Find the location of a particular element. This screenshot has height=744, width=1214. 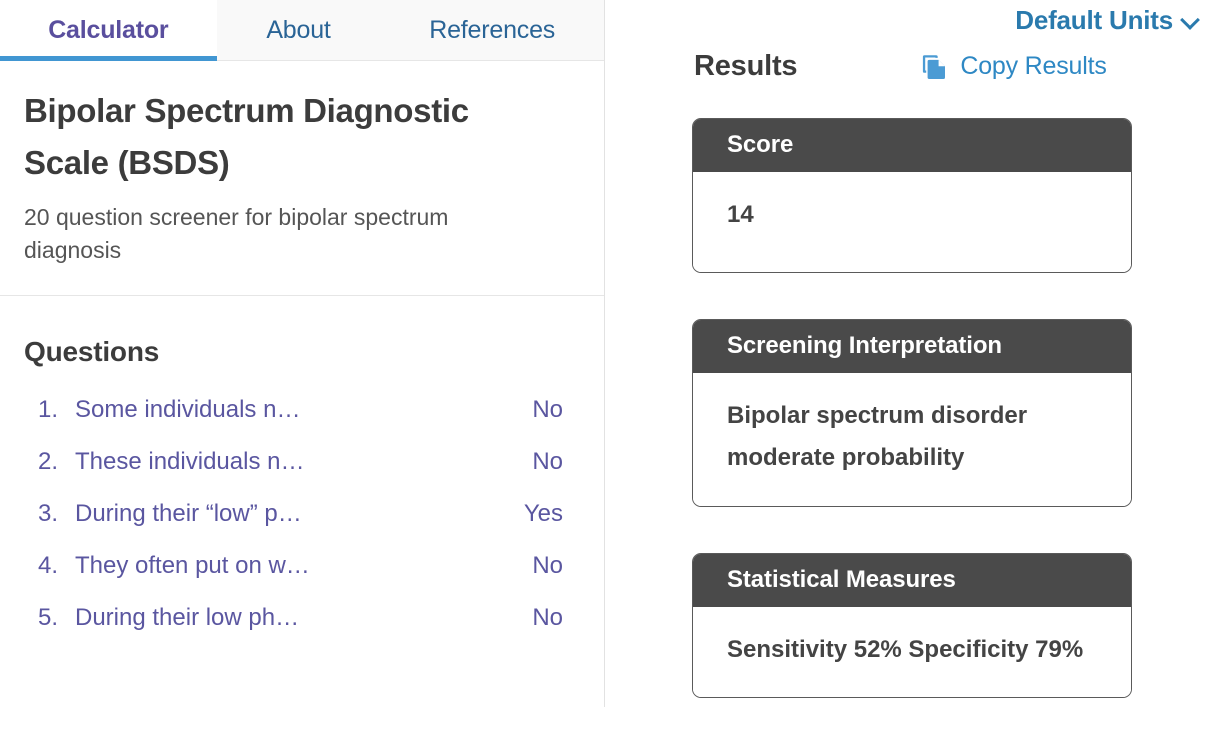

result-card-title: Score is located at coordinates (912, 145).